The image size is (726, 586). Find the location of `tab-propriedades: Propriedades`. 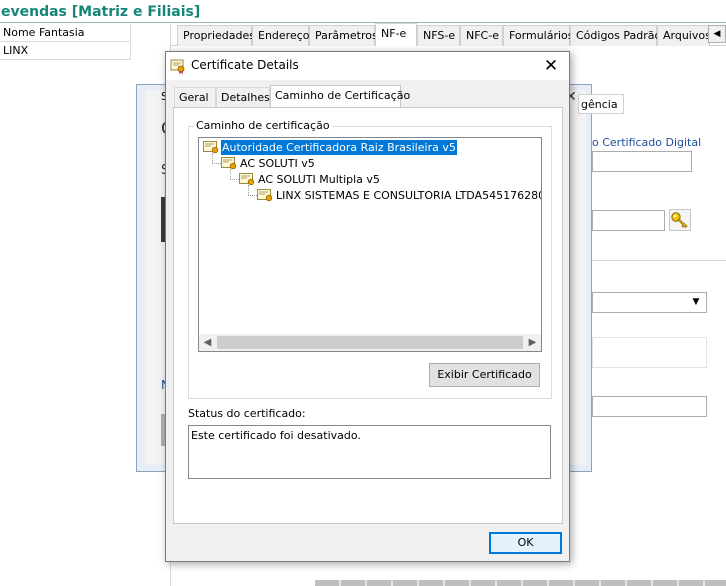

tab-propriedades: Propriedades is located at coordinates (216, 35).